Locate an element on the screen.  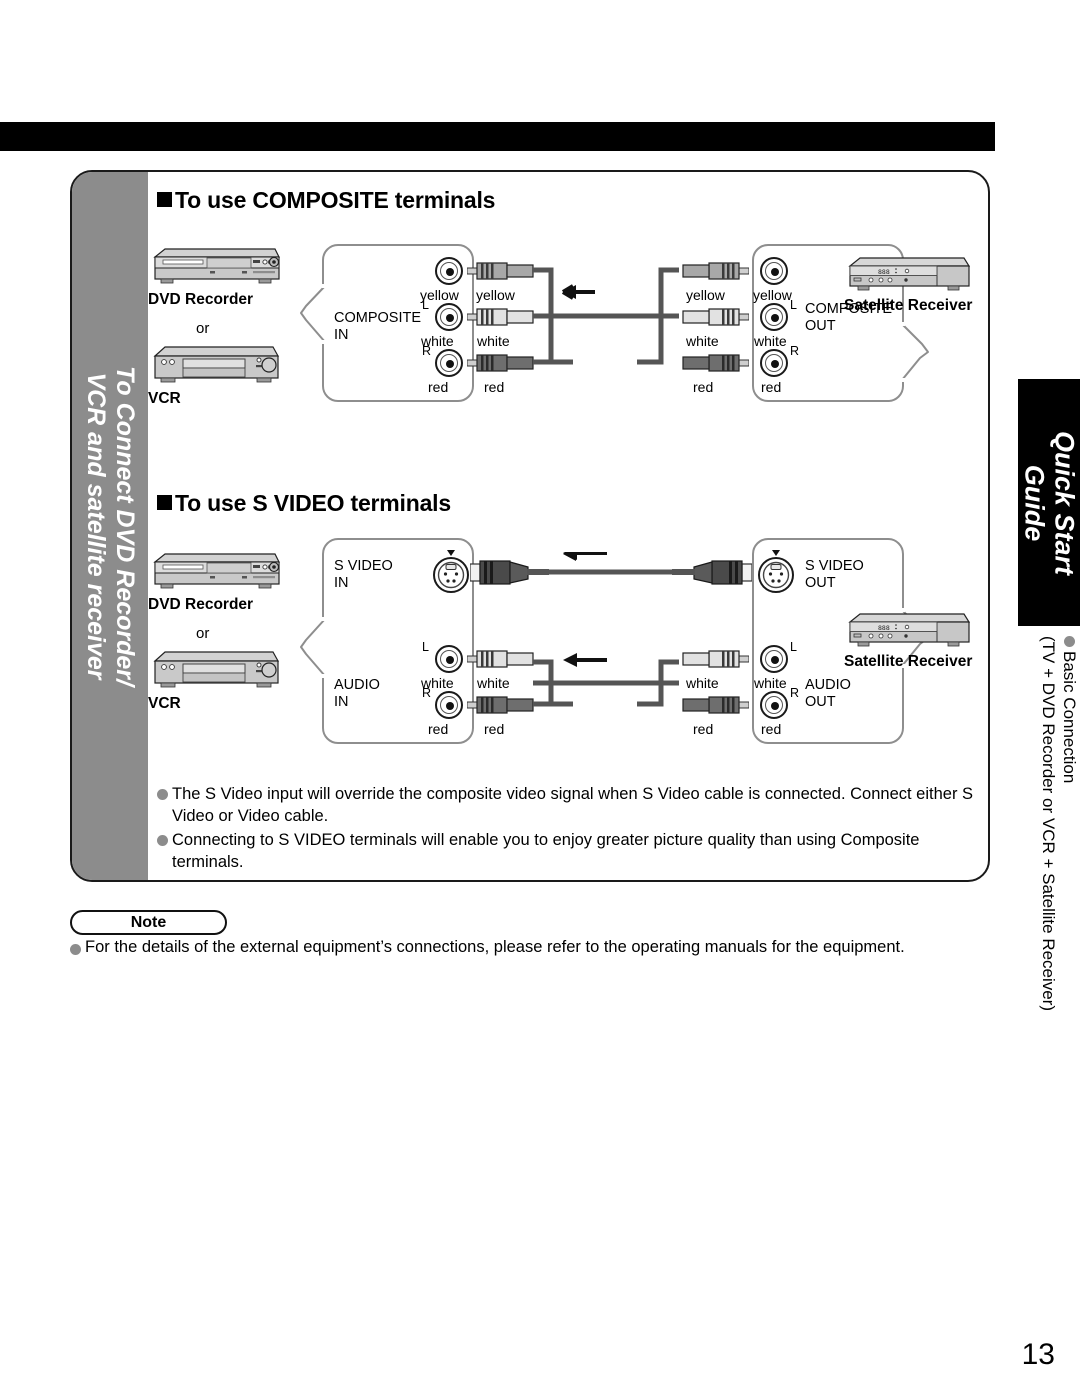
jack-audio-out-l is located at coordinates (774, 659).